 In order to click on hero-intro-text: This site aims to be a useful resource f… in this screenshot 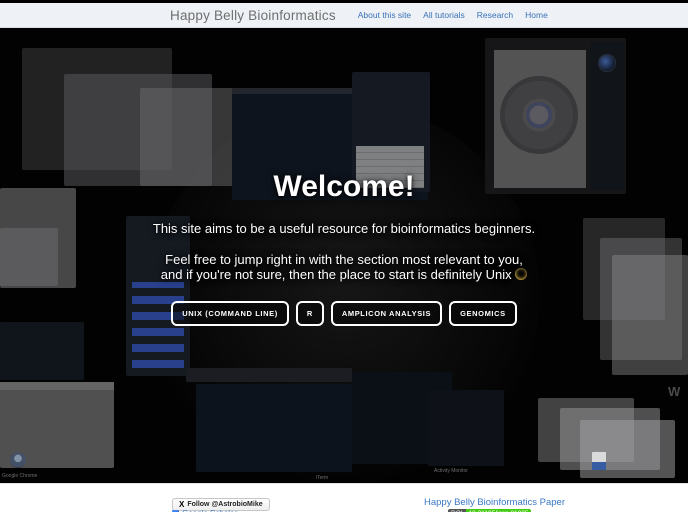, I will do `click(344, 228)`.